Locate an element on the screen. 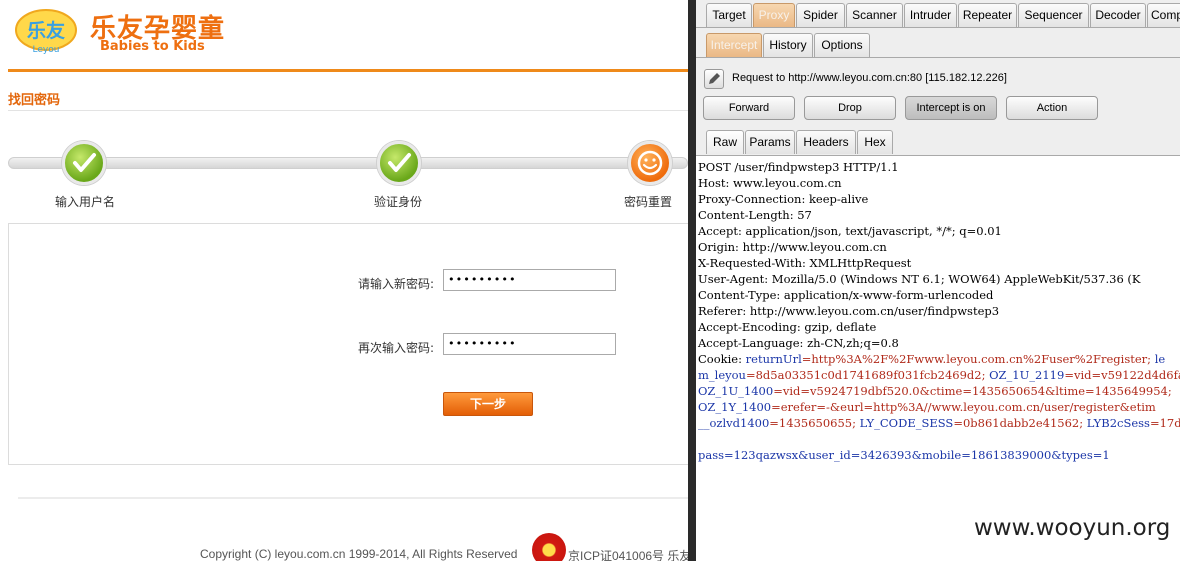  step-1-label: 输入用户名 is located at coordinates (85, 202).